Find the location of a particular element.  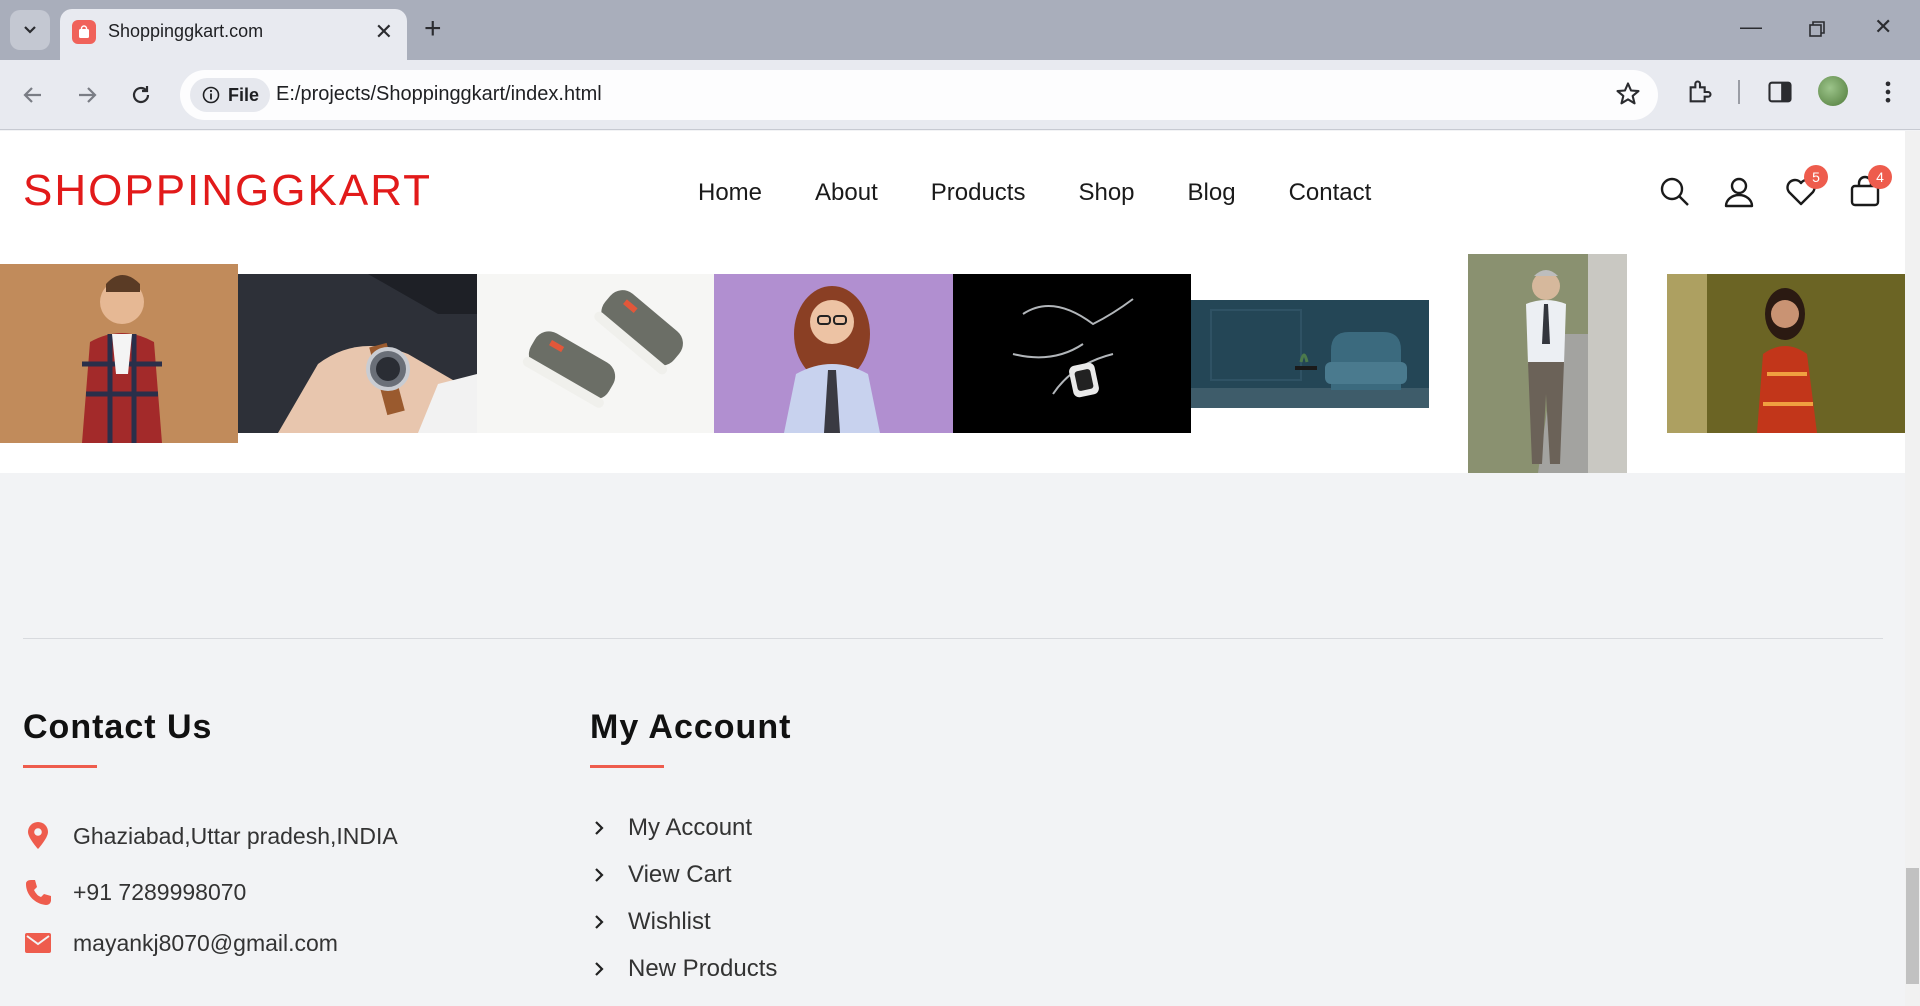

contact-phone: +91 7289998070 is located at coordinates (134, 892).